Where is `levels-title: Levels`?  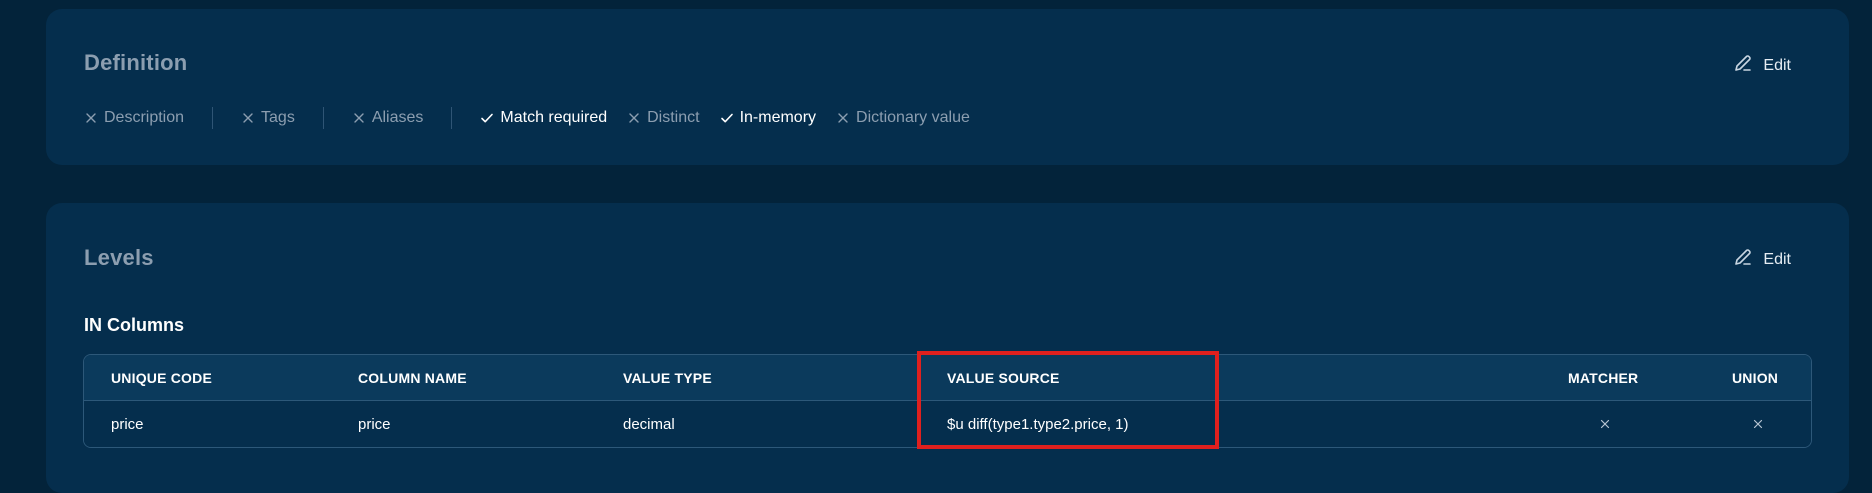
levels-title: Levels is located at coordinates (119, 257).